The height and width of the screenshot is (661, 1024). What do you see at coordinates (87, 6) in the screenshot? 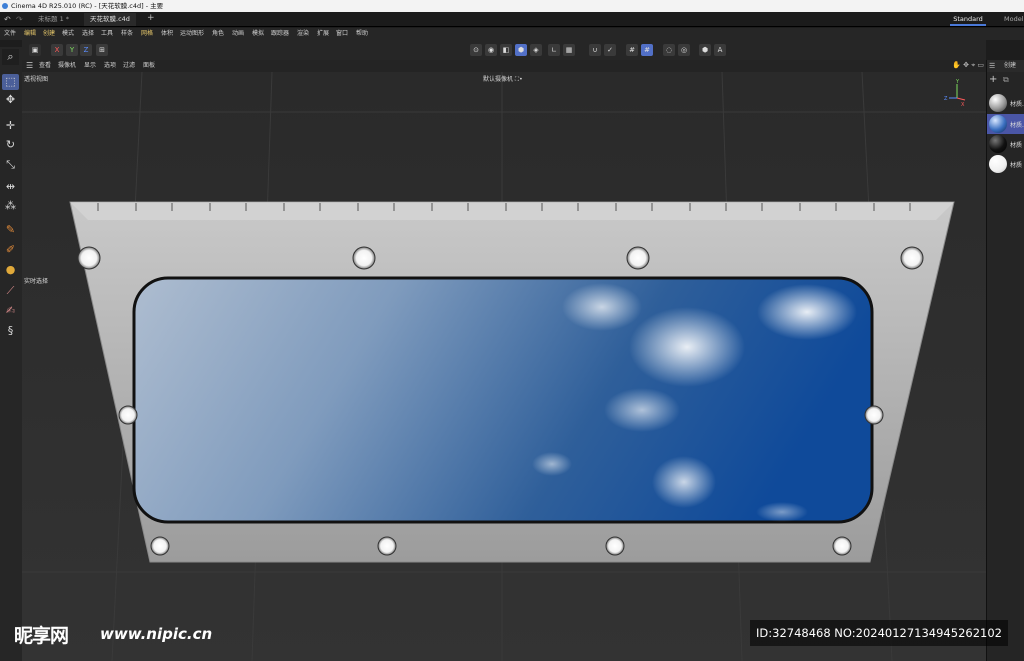
I see `window-title: Cinema 4D R25.010 (RC) - [天花软膜.c4d] - 主要` at bounding box center [87, 6].